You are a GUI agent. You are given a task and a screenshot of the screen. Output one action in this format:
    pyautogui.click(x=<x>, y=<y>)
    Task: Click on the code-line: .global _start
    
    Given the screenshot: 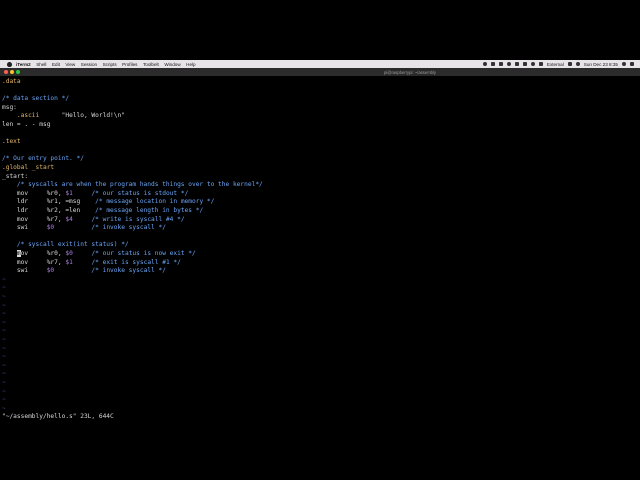 What is the action you would take?
    pyautogui.click(x=28, y=168)
    